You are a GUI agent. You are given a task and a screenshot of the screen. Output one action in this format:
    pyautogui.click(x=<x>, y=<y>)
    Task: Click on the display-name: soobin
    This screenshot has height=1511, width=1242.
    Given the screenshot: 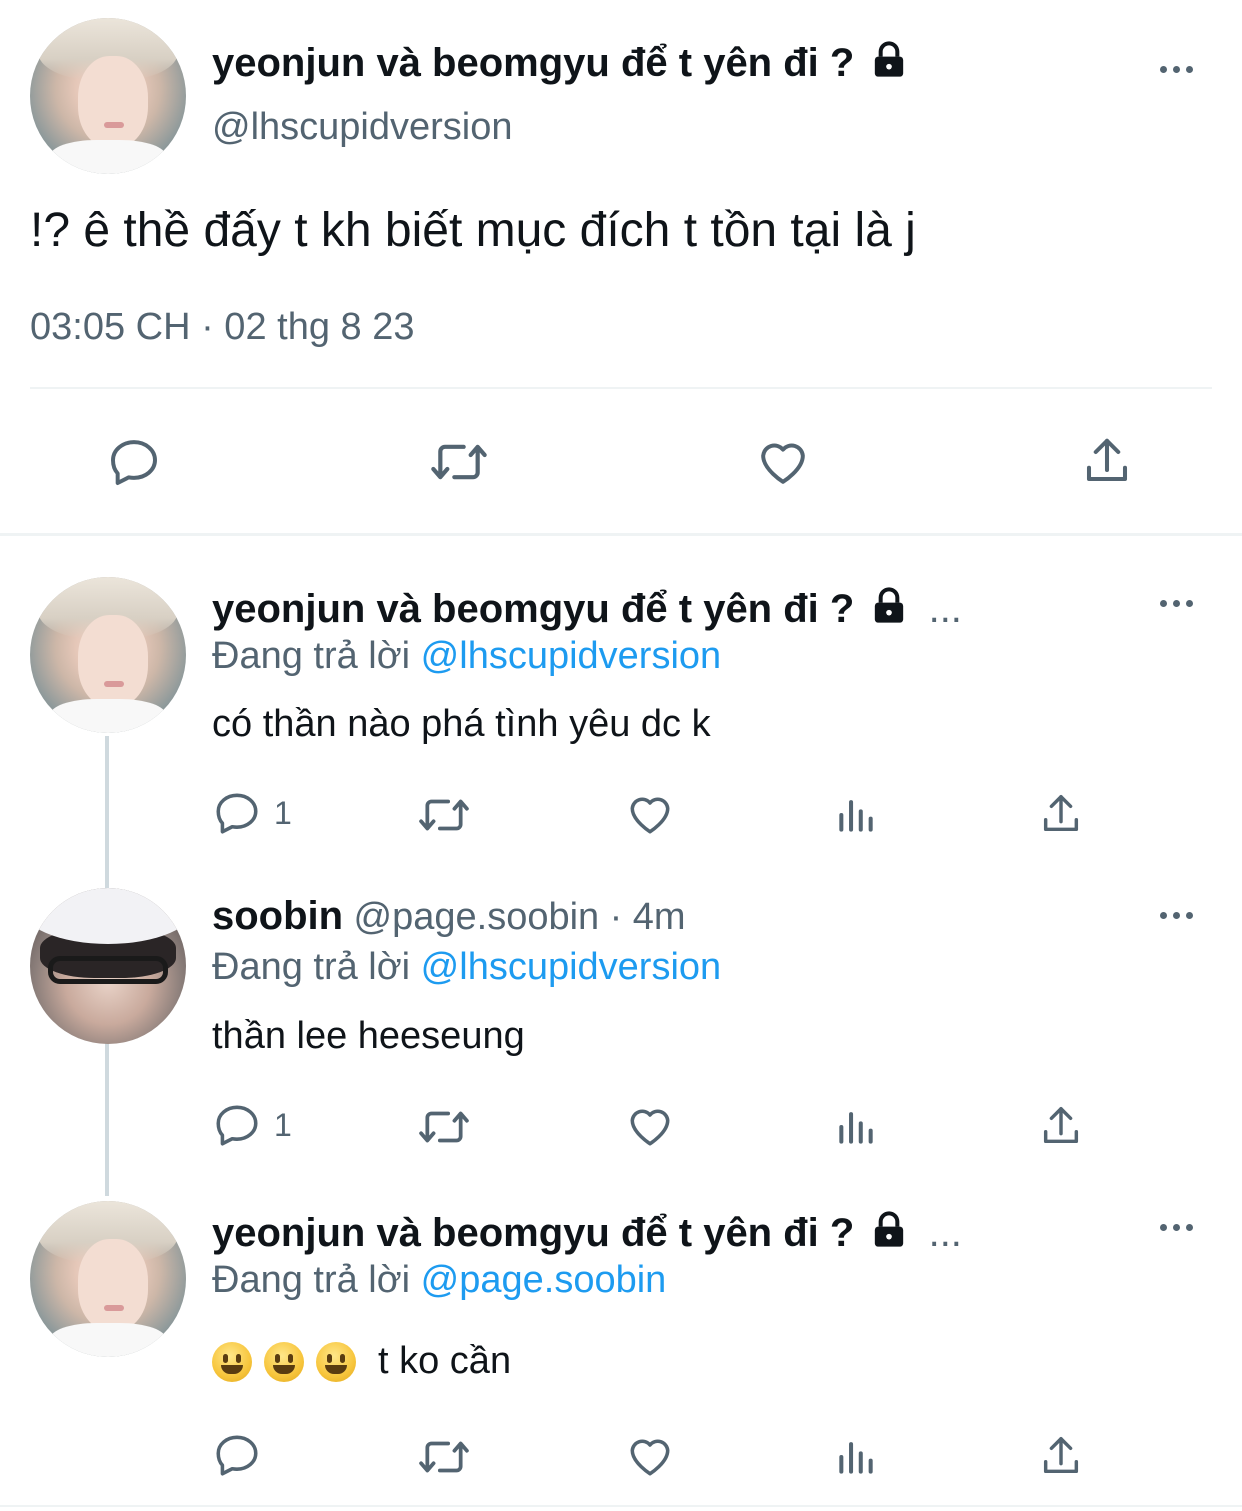 What is the action you would take?
    pyautogui.click(x=277, y=916)
    